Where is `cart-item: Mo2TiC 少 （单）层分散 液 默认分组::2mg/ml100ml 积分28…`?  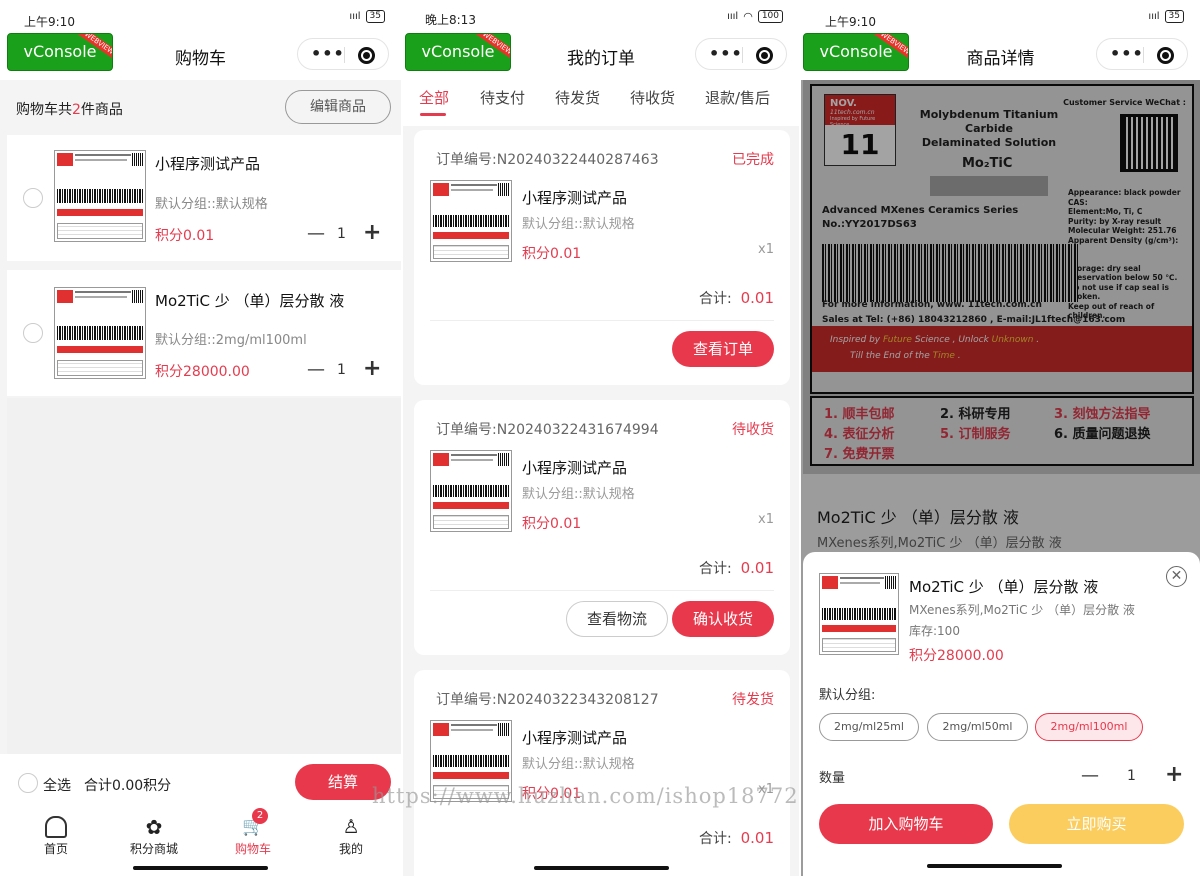 cart-item: Mo2TiC 少 （单）层分散 液 默认分组::2mg/ml100ml 积分28… is located at coordinates (204, 333).